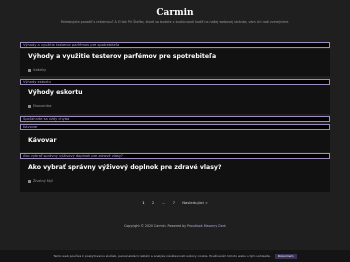 The height and width of the screenshot is (262, 350). Describe the element at coordinates (175, 119) in the screenshot. I see `post-link-bar: Spoľahnite sa vždy chyba` at that location.